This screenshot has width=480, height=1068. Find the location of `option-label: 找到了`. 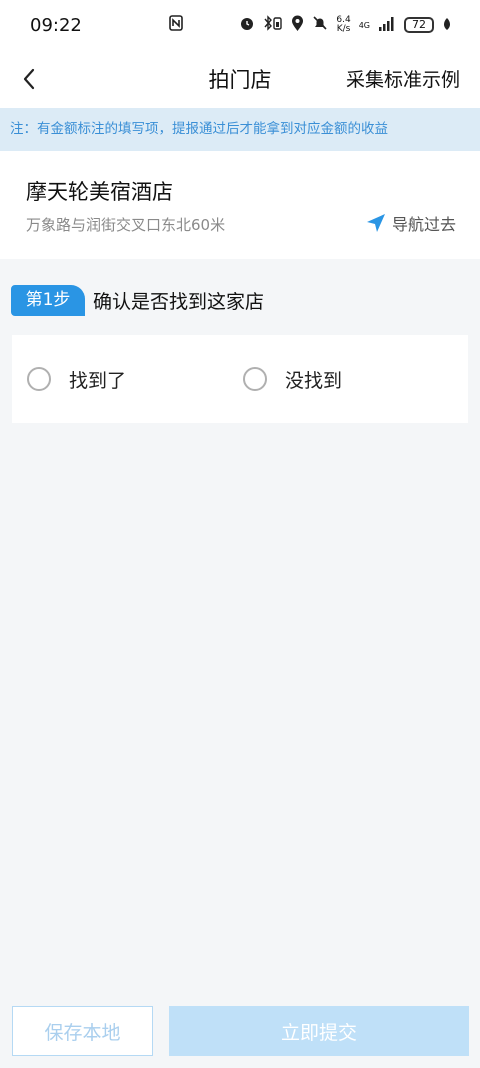

option-label: 找到了 is located at coordinates (98, 380).